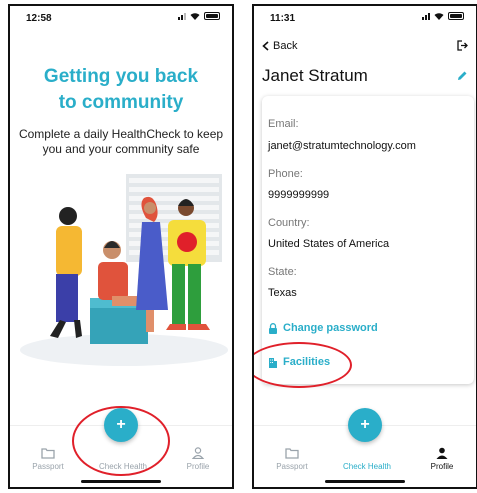  Describe the element at coordinates (289, 223) in the screenshot. I see `country-label: Country:` at that location.